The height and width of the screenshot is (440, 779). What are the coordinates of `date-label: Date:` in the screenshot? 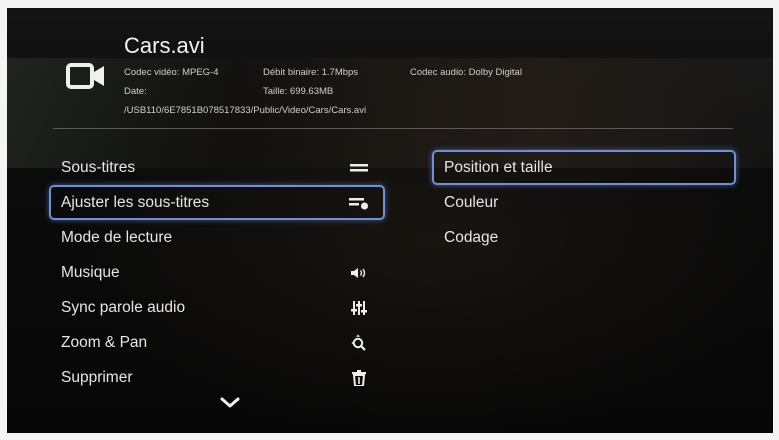 It's located at (135, 91).